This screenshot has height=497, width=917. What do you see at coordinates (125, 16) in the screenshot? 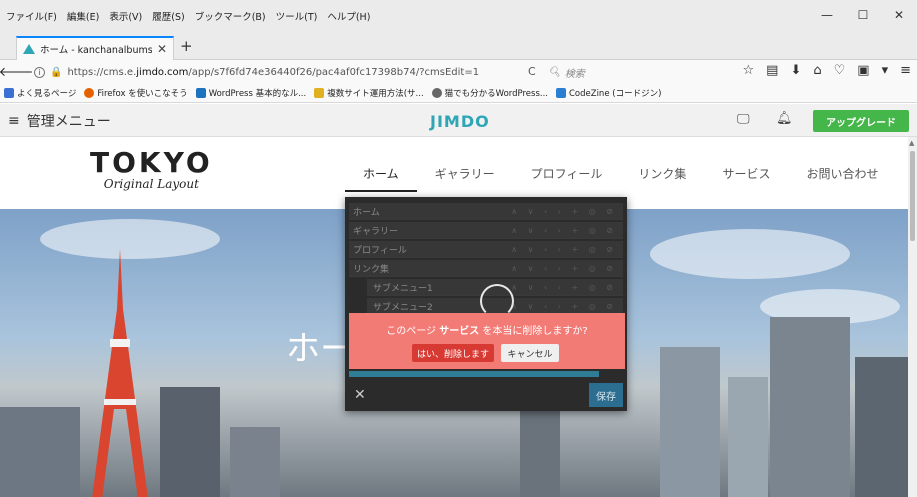
I see `menu-view: 表示(V)` at bounding box center [125, 16].